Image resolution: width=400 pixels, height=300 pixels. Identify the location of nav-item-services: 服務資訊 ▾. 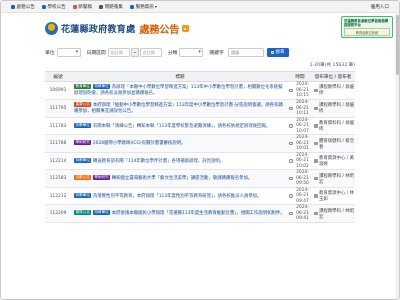
(143, 7).